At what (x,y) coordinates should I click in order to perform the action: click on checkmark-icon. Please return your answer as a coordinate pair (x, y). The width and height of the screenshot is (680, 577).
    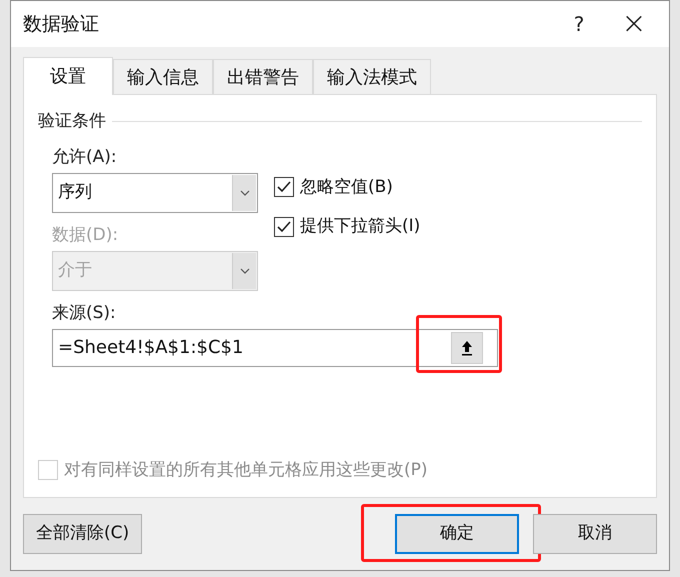
    Looking at the image, I should click on (284, 226).